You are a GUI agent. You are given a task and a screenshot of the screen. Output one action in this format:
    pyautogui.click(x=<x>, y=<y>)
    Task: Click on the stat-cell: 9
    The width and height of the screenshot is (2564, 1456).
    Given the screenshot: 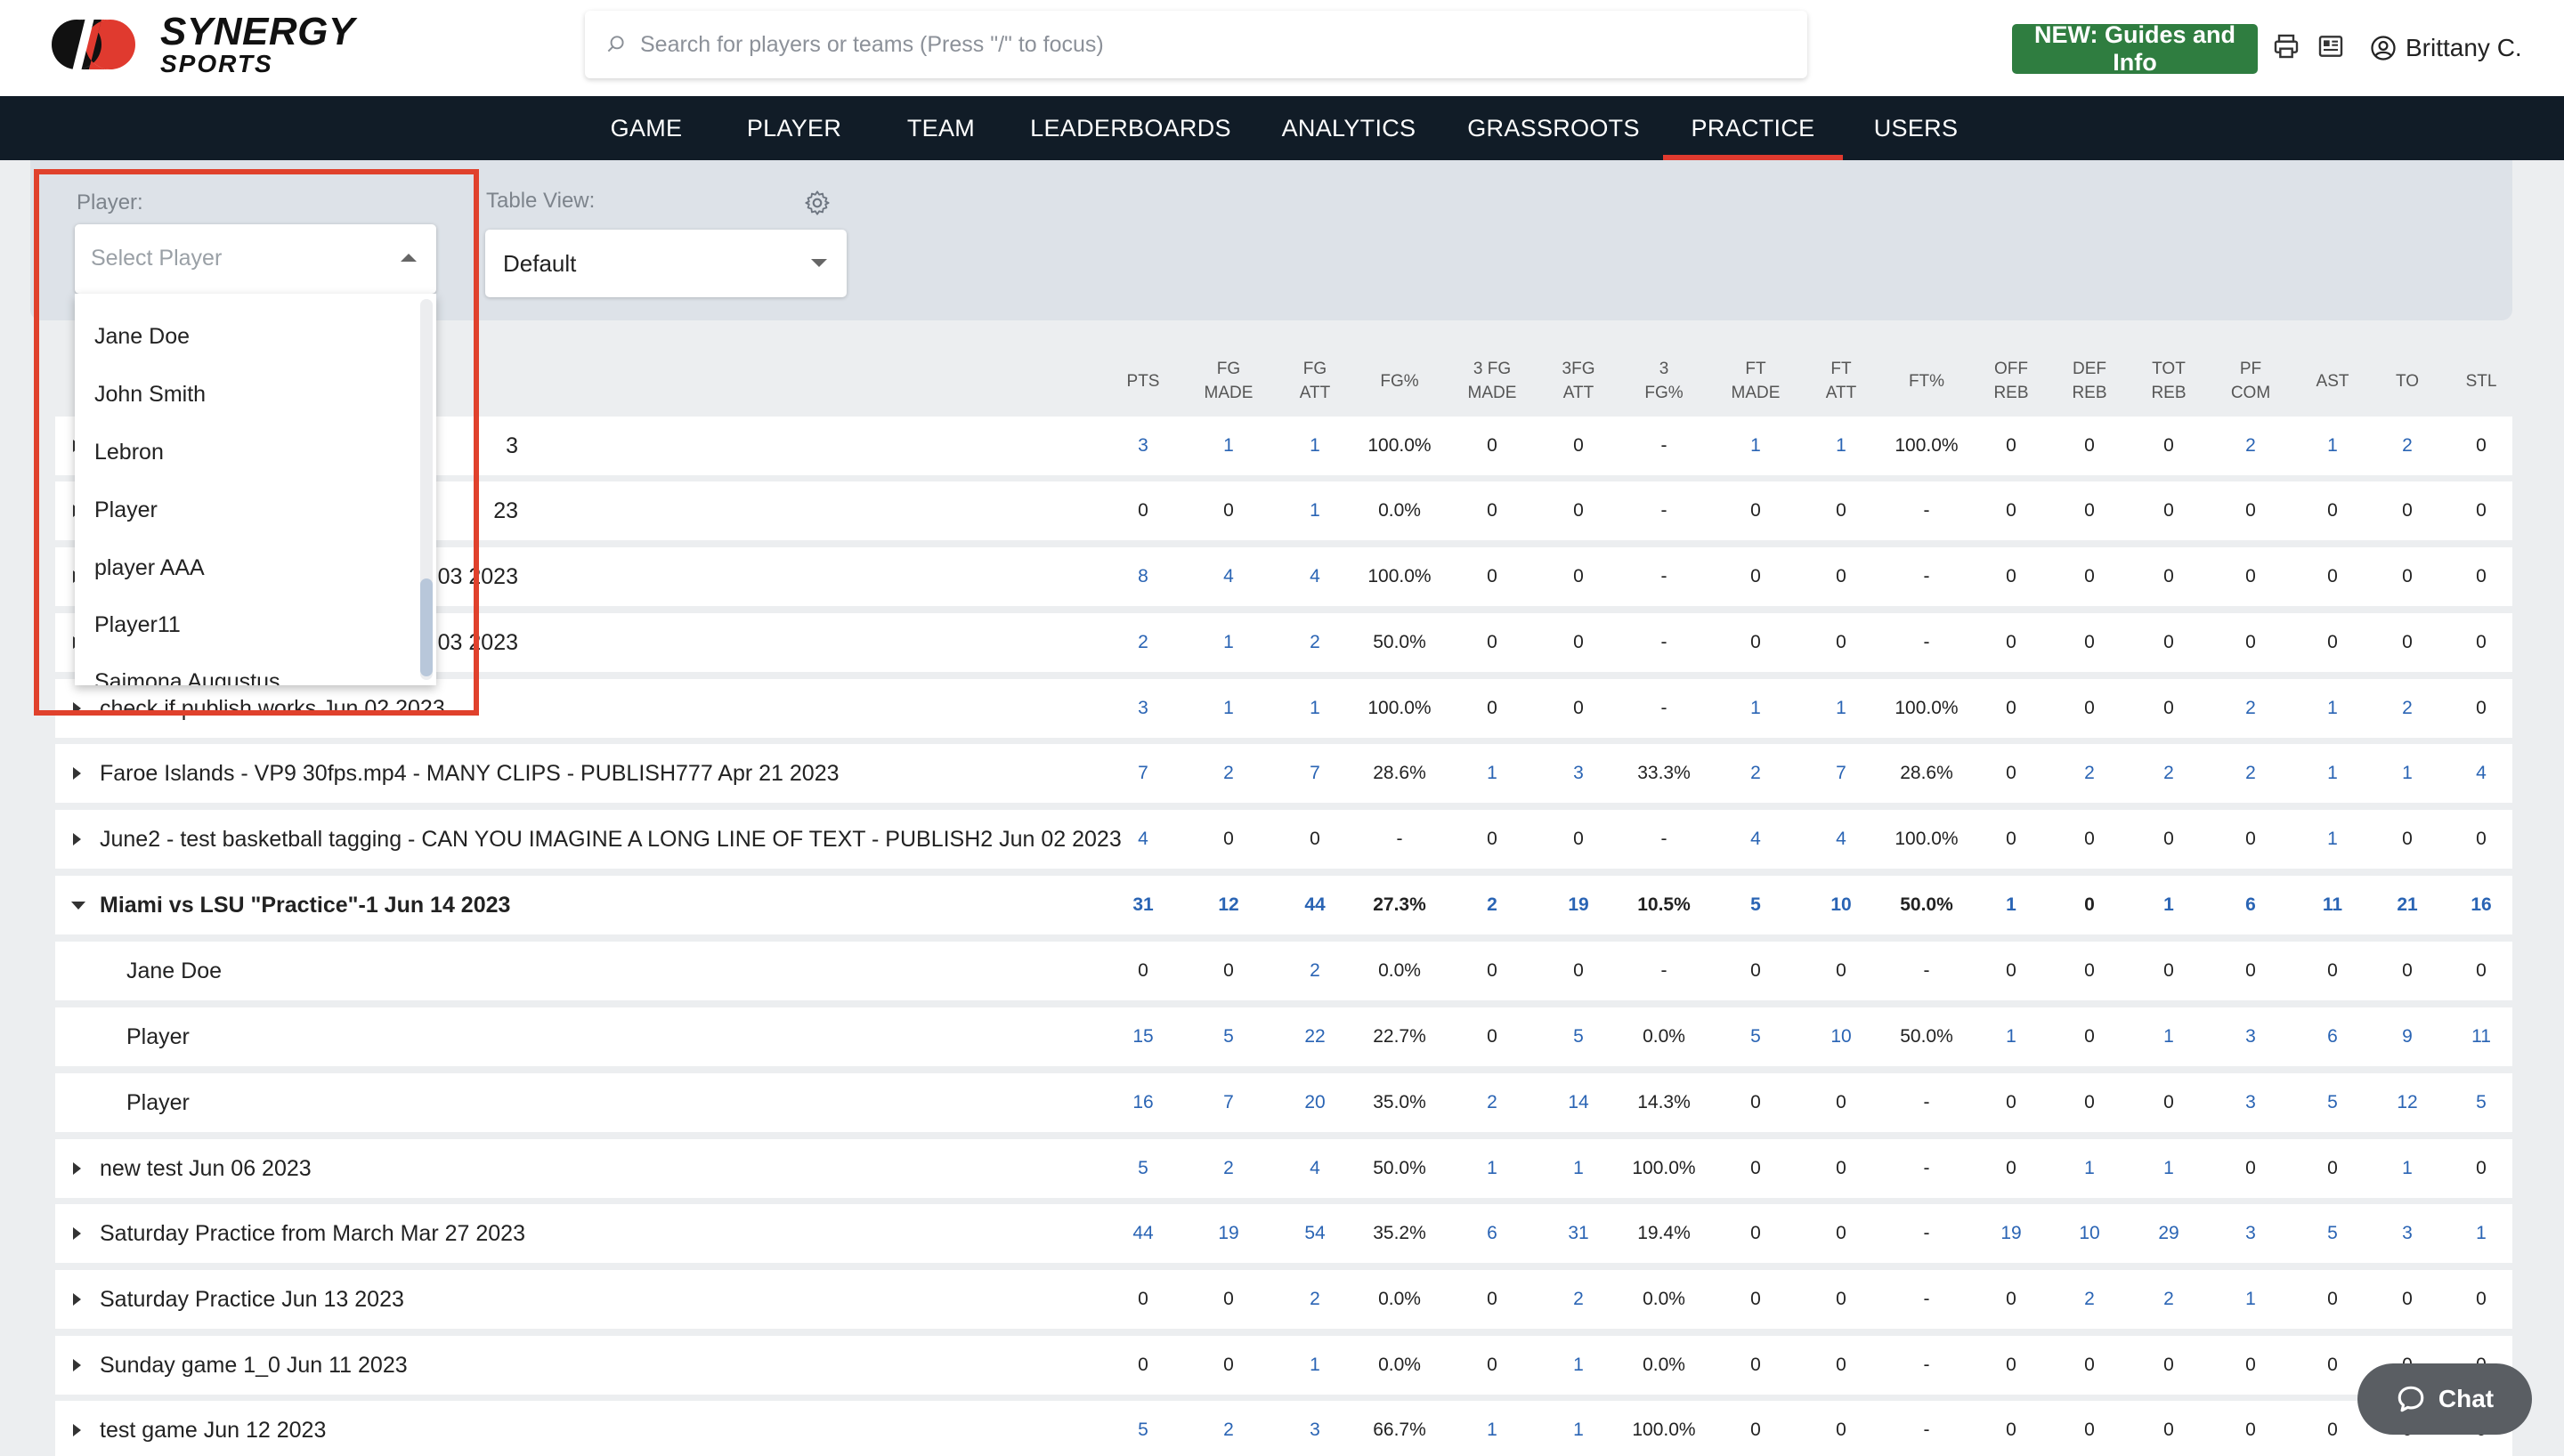 What is the action you would take?
    pyautogui.click(x=2407, y=1036)
    